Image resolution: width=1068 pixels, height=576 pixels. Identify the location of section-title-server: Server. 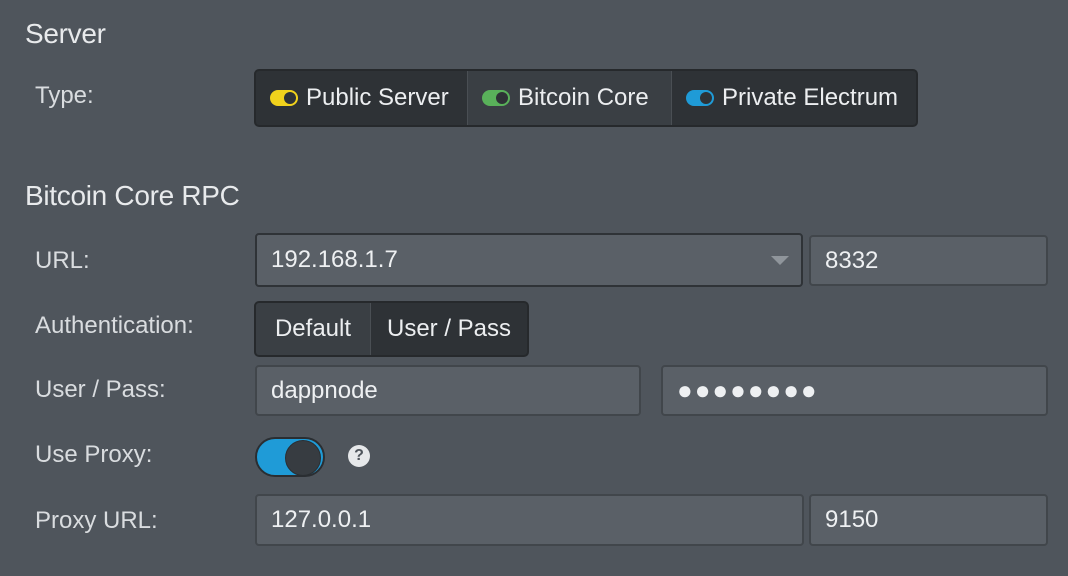
(65, 33).